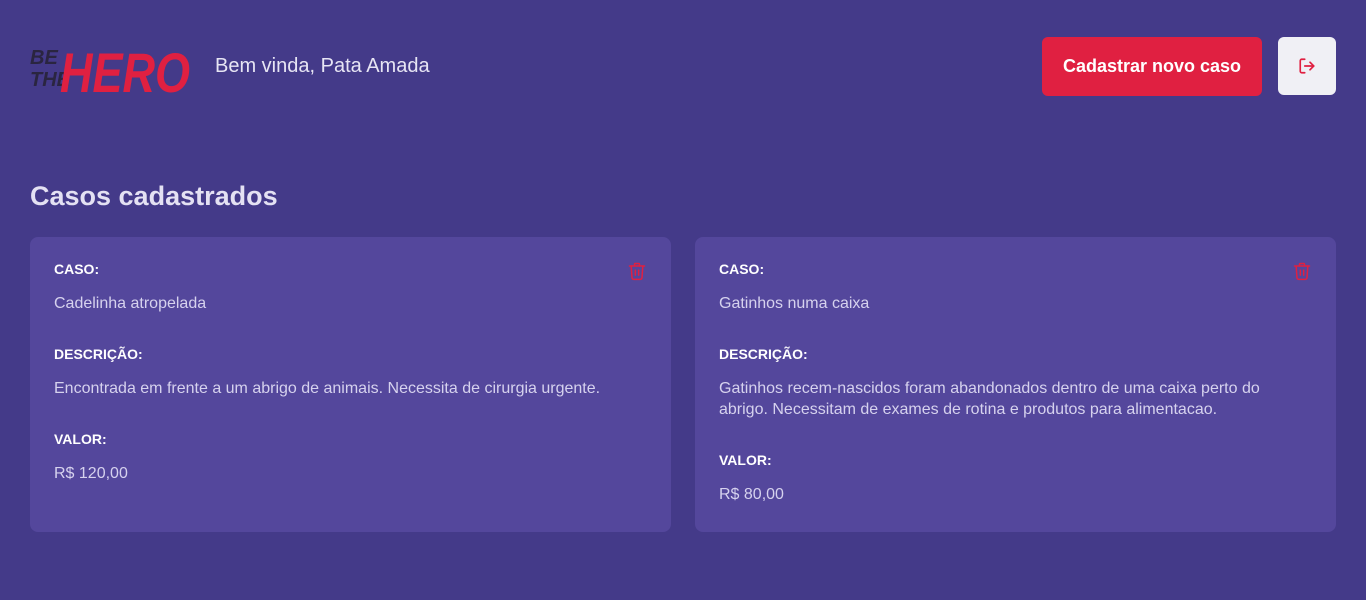 The width and height of the screenshot is (1366, 600). What do you see at coordinates (751, 494) in the screenshot?
I see `case-value: R$ 80,00` at bounding box center [751, 494].